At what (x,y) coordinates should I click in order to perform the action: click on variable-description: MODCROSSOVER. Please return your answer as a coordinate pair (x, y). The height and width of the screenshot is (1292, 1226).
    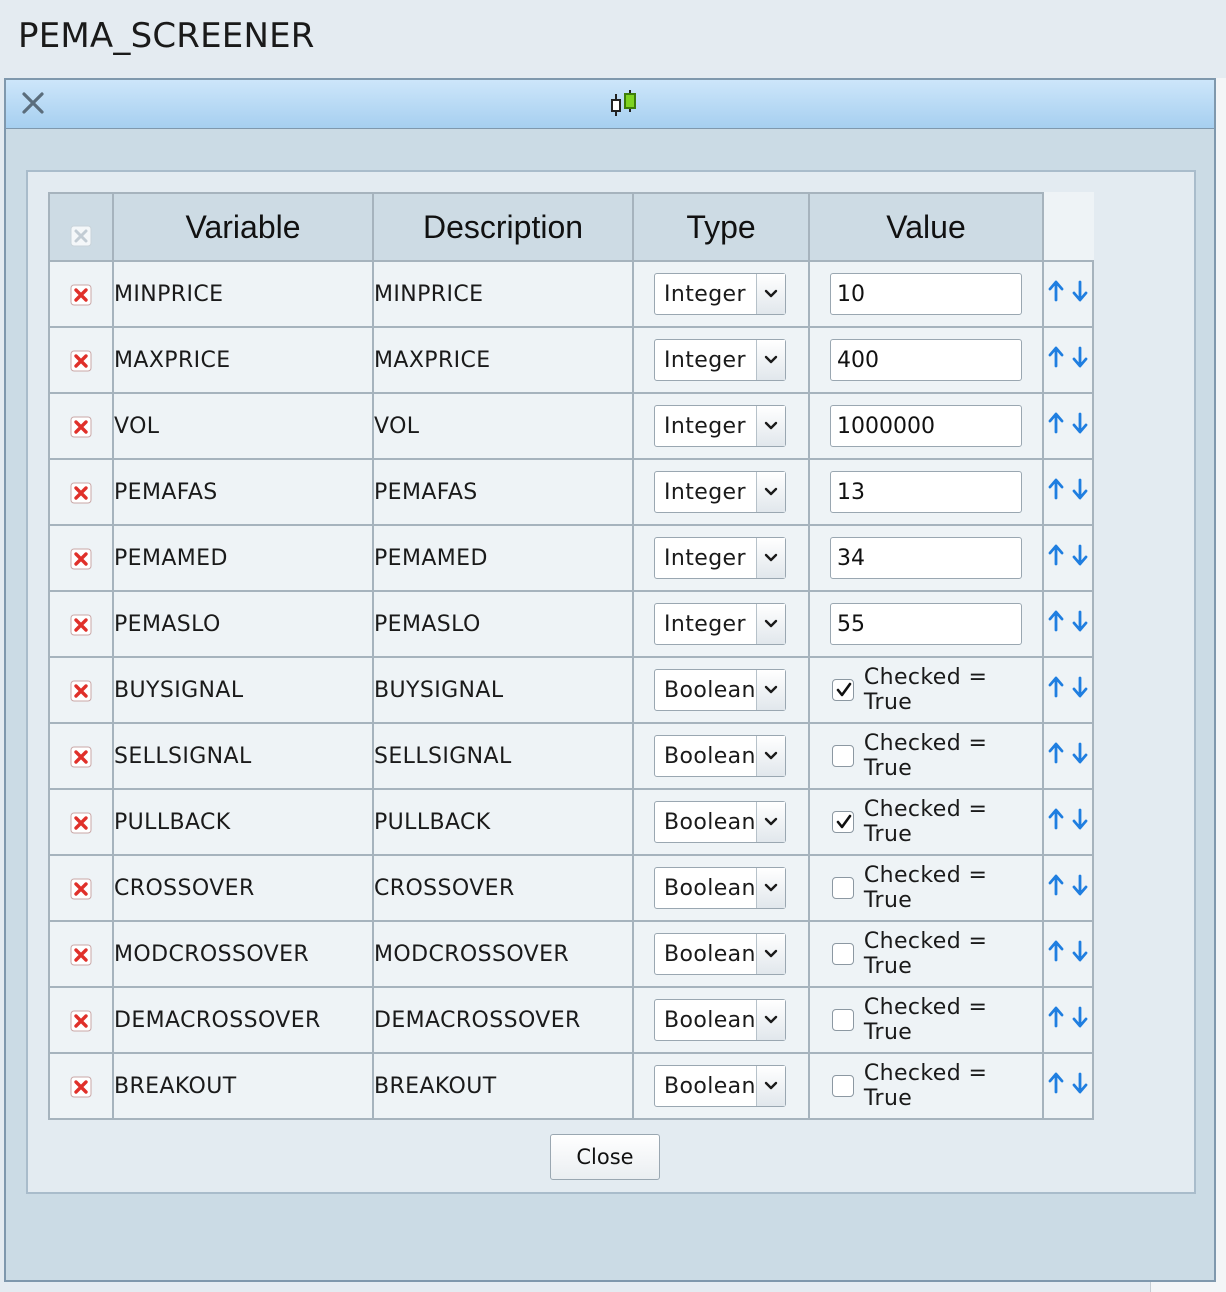
    Looking at the image, I should click on (503, 954).